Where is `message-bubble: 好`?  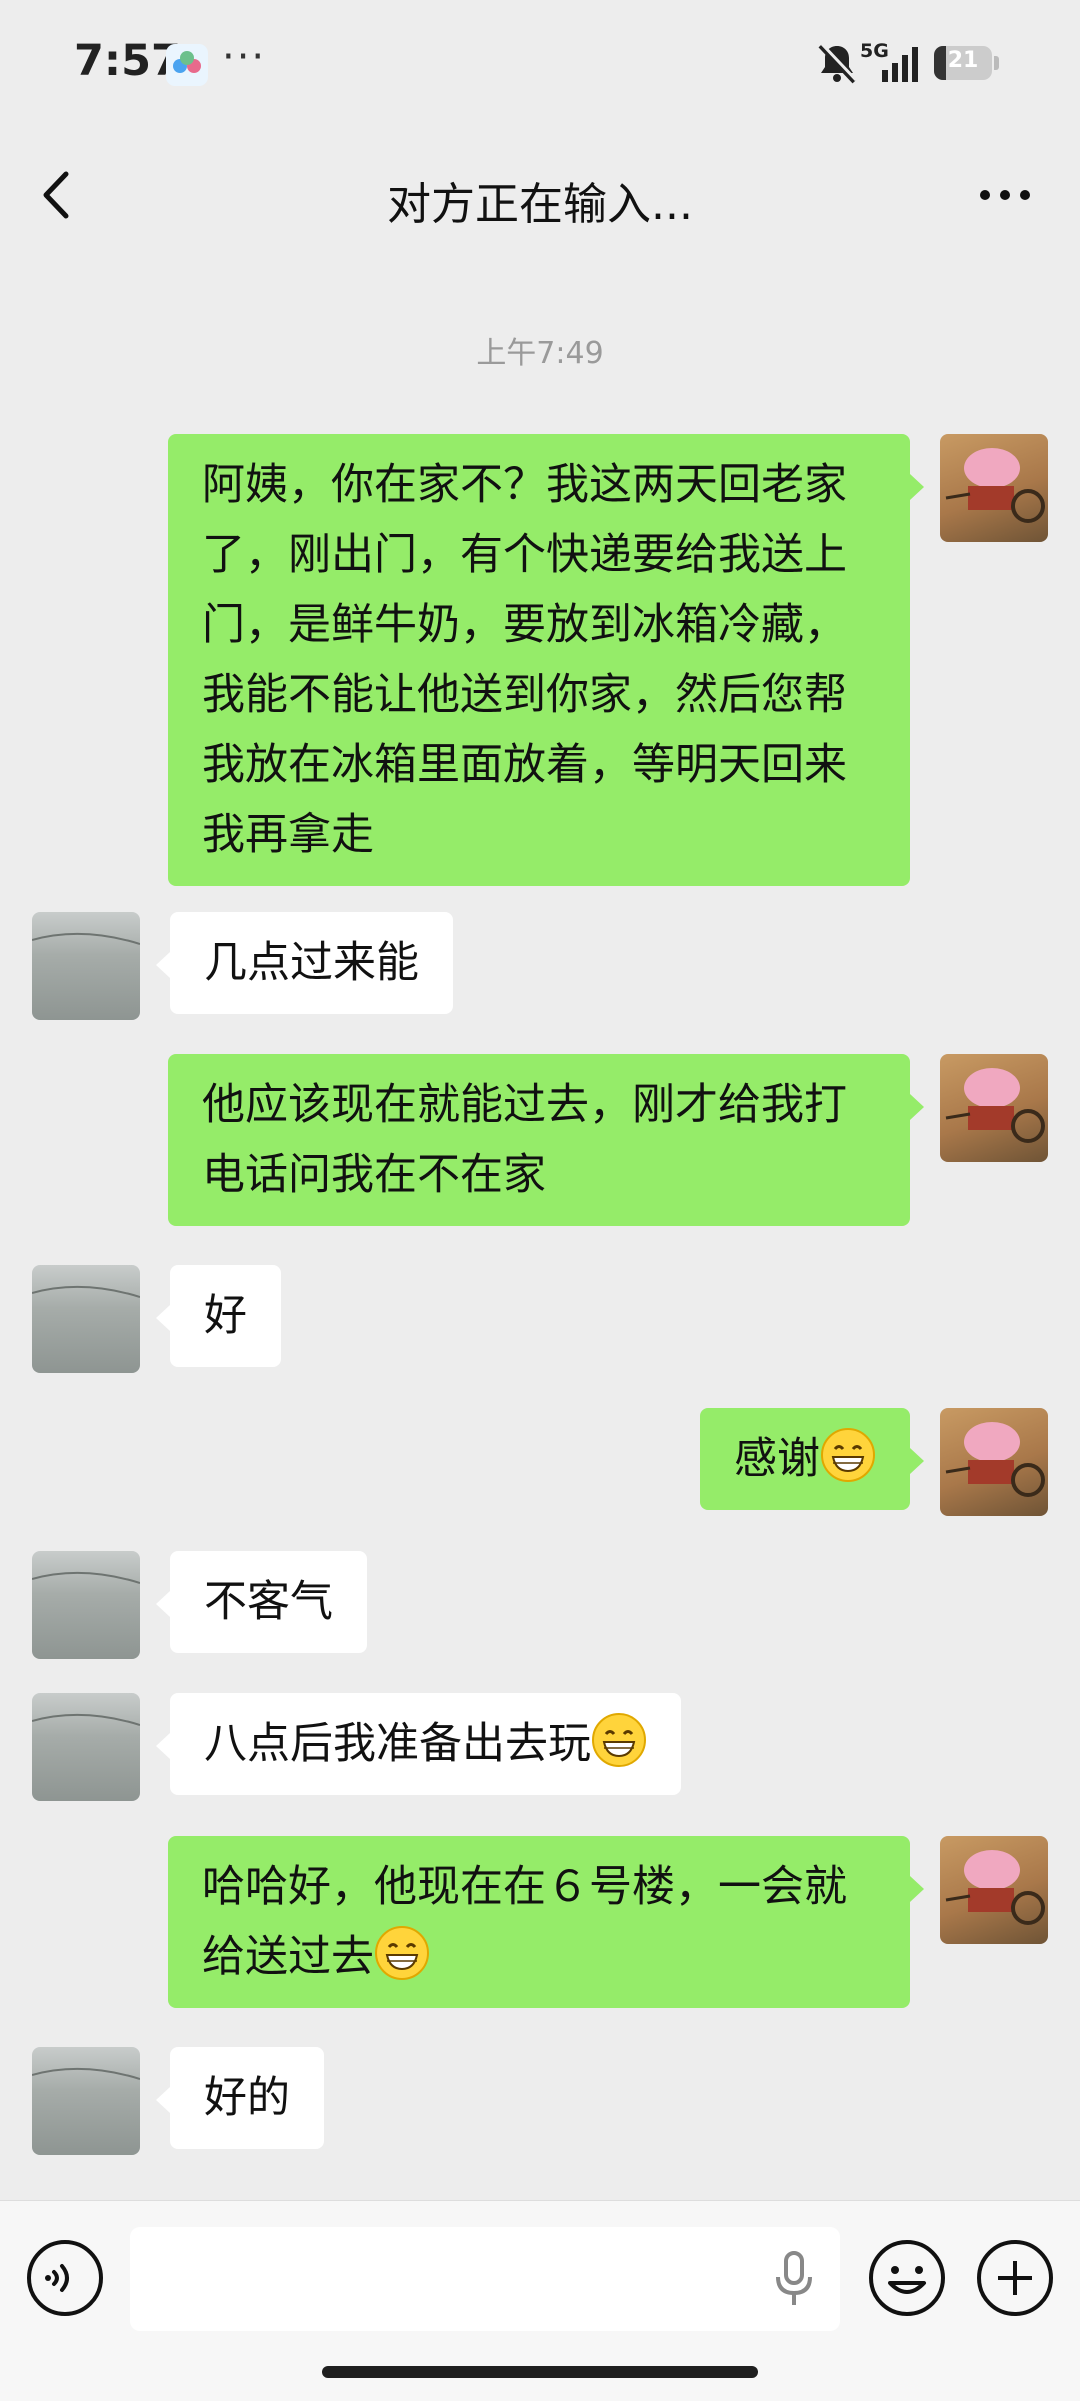 message-bubble: 好 is located at coordinates (225, 1316).